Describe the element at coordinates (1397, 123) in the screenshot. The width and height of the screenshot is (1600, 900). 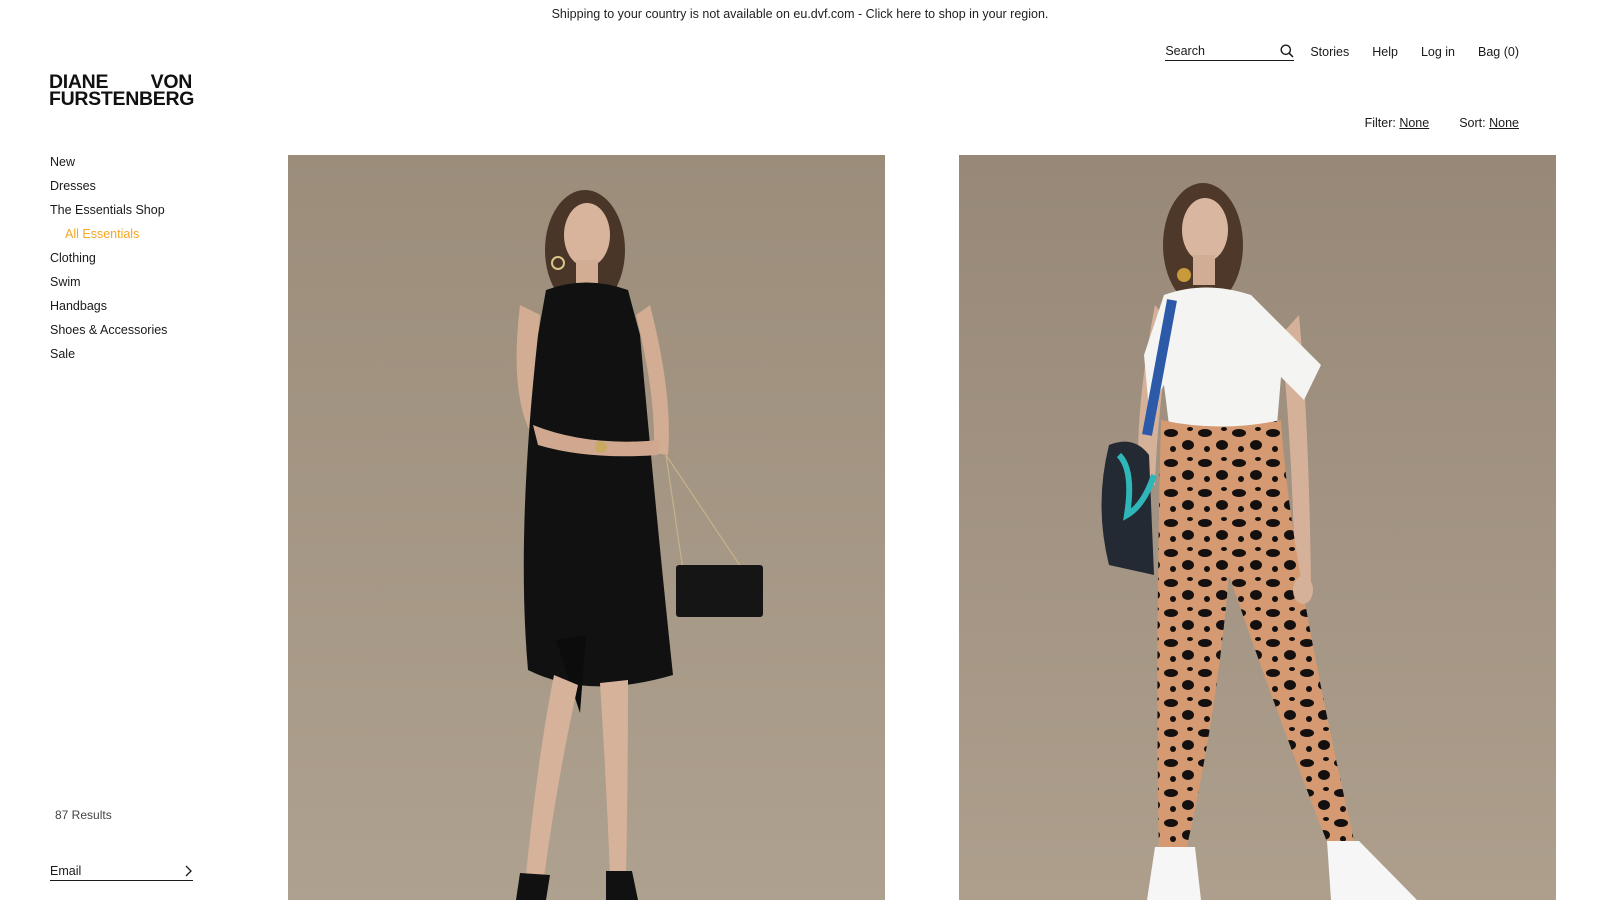
I see `filter-control: Filter: None` at that location.